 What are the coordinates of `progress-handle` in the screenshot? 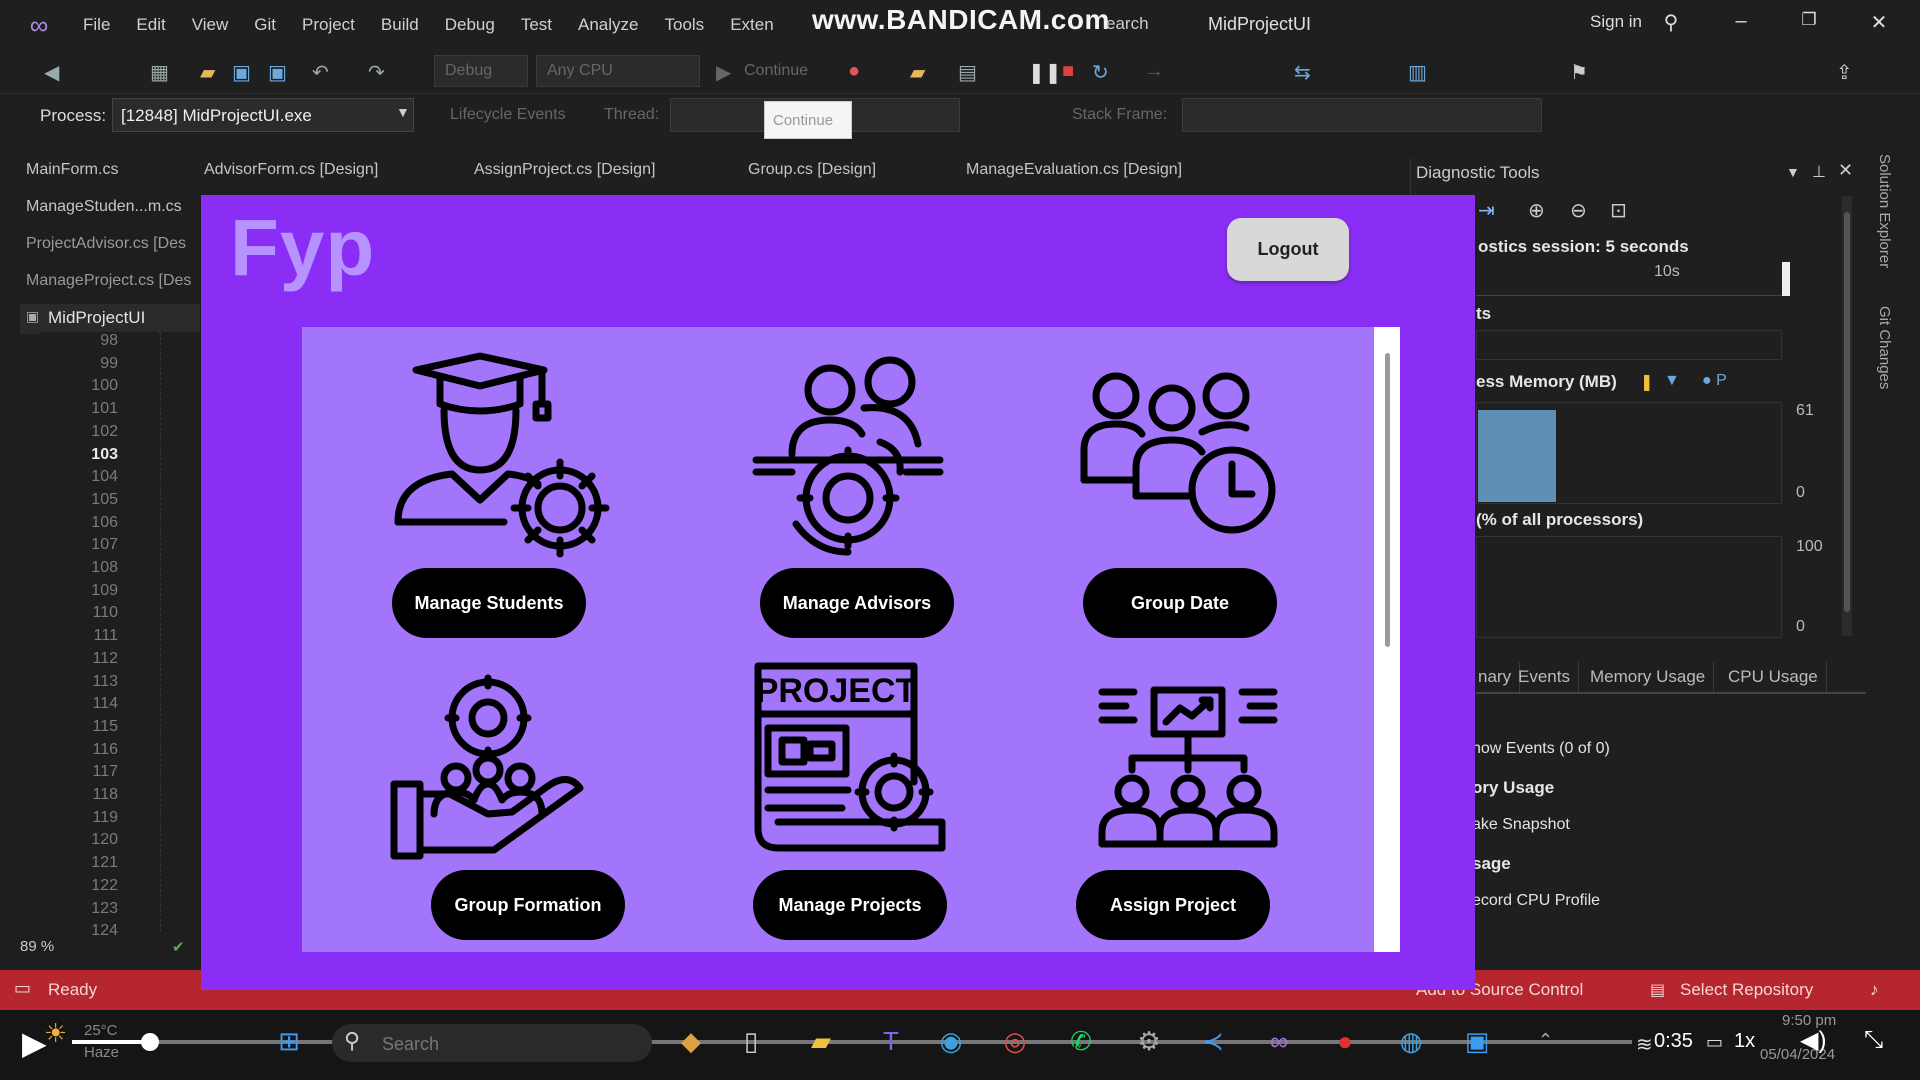 It's located at (150, 1042).